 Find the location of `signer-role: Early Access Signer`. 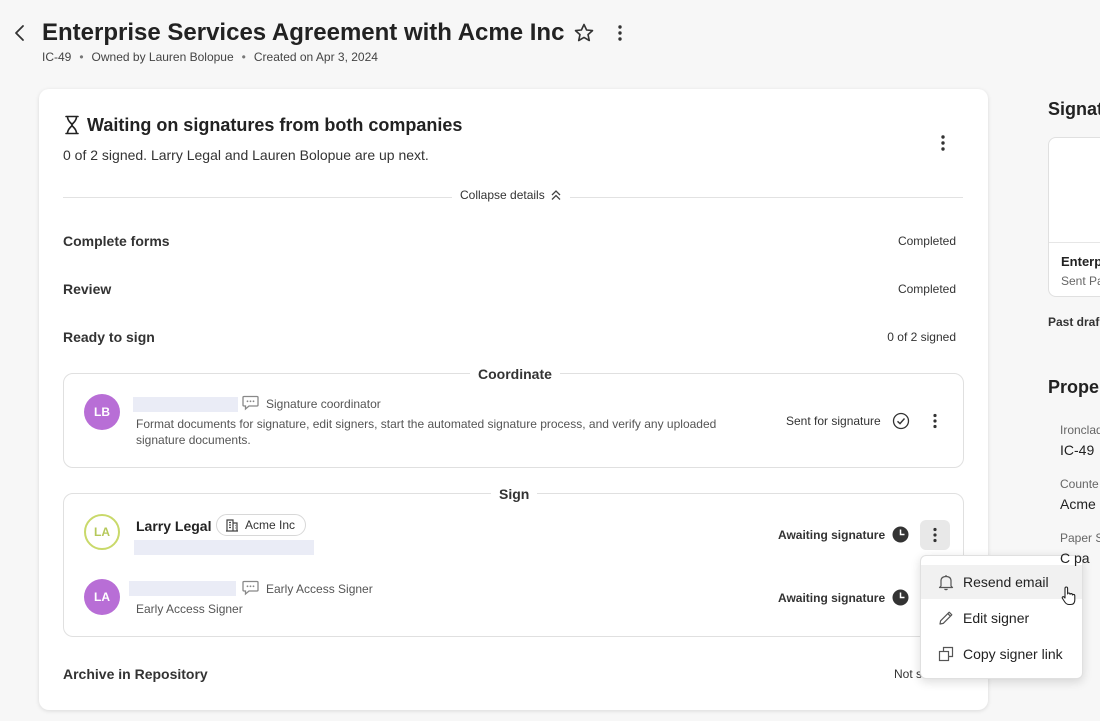

signer-role: Early Access Signer is located at coordinates (319, 589).